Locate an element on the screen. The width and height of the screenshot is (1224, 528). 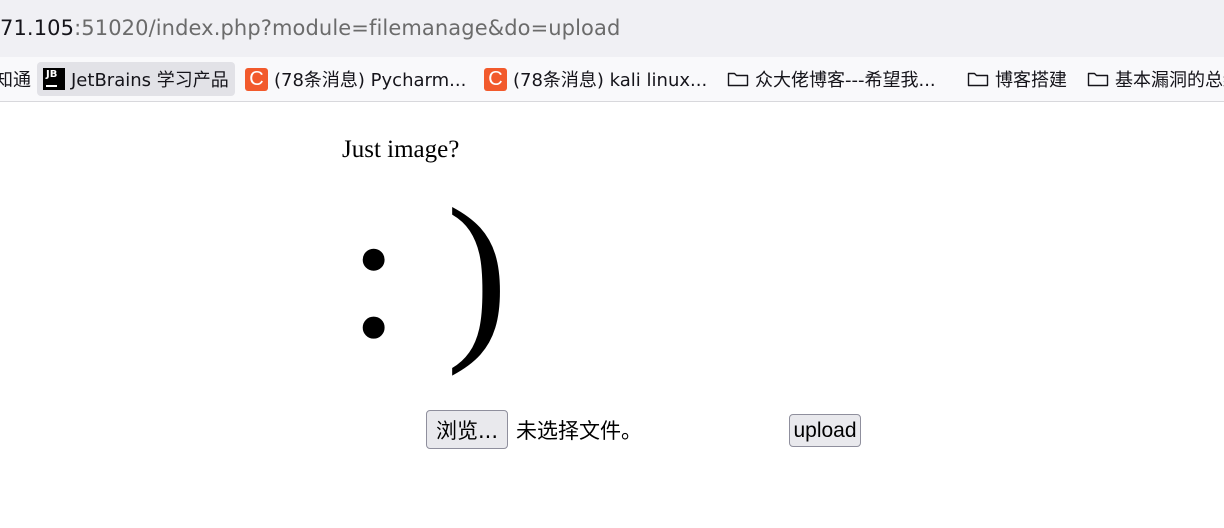
bookmark-label: 博客搭建 is located at coordinates (1031, 80).